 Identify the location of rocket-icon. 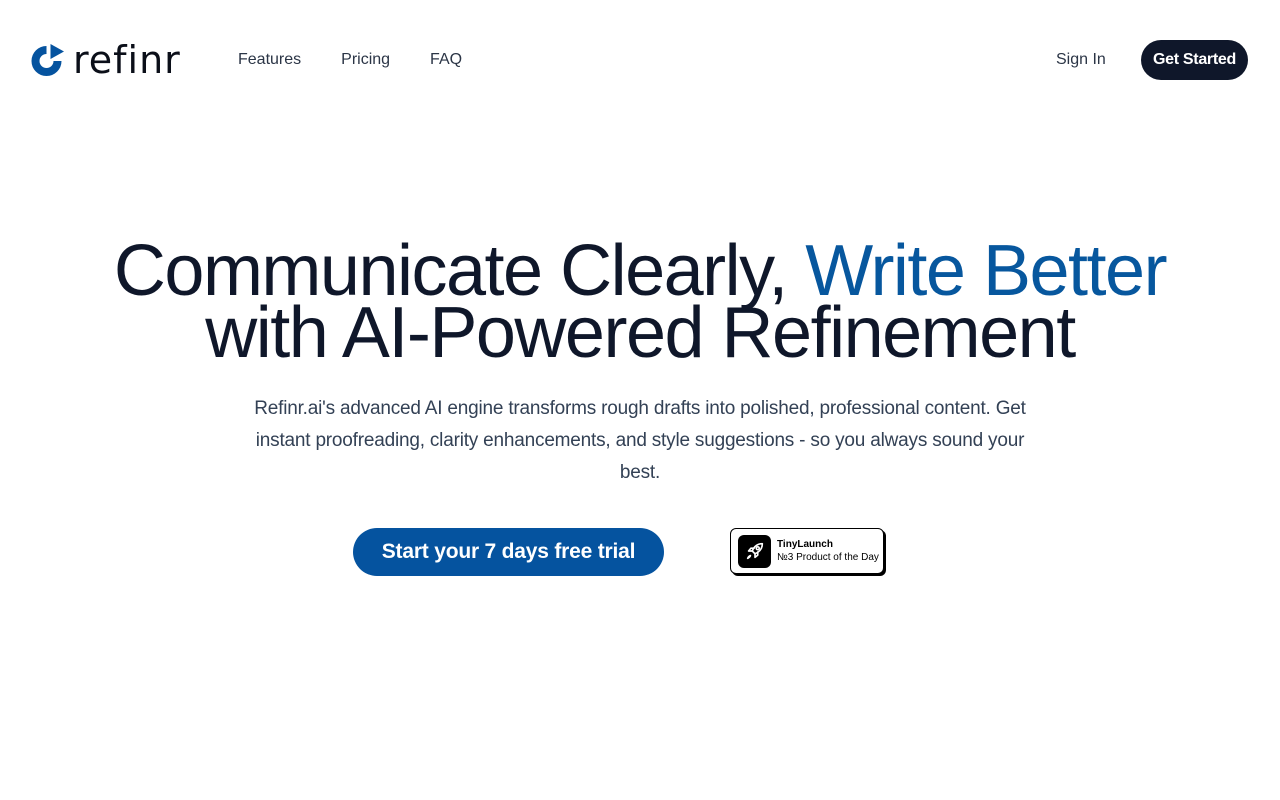
(754, 551).